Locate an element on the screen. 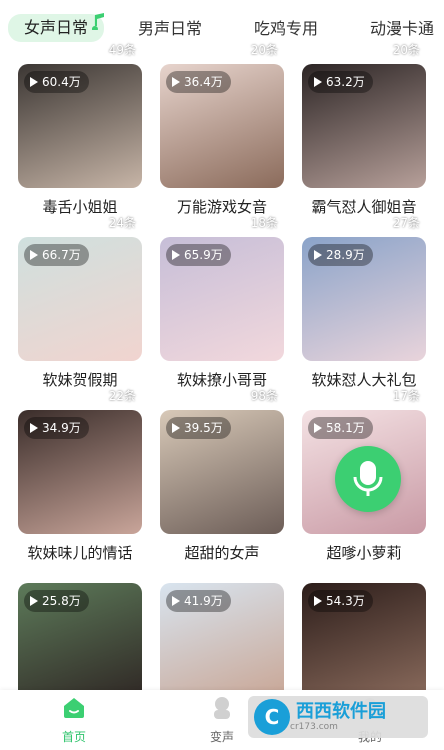 The image size is (444, 750). tab-anime-cartoon: 动漫卡通 is located at coordinates (402, 29).